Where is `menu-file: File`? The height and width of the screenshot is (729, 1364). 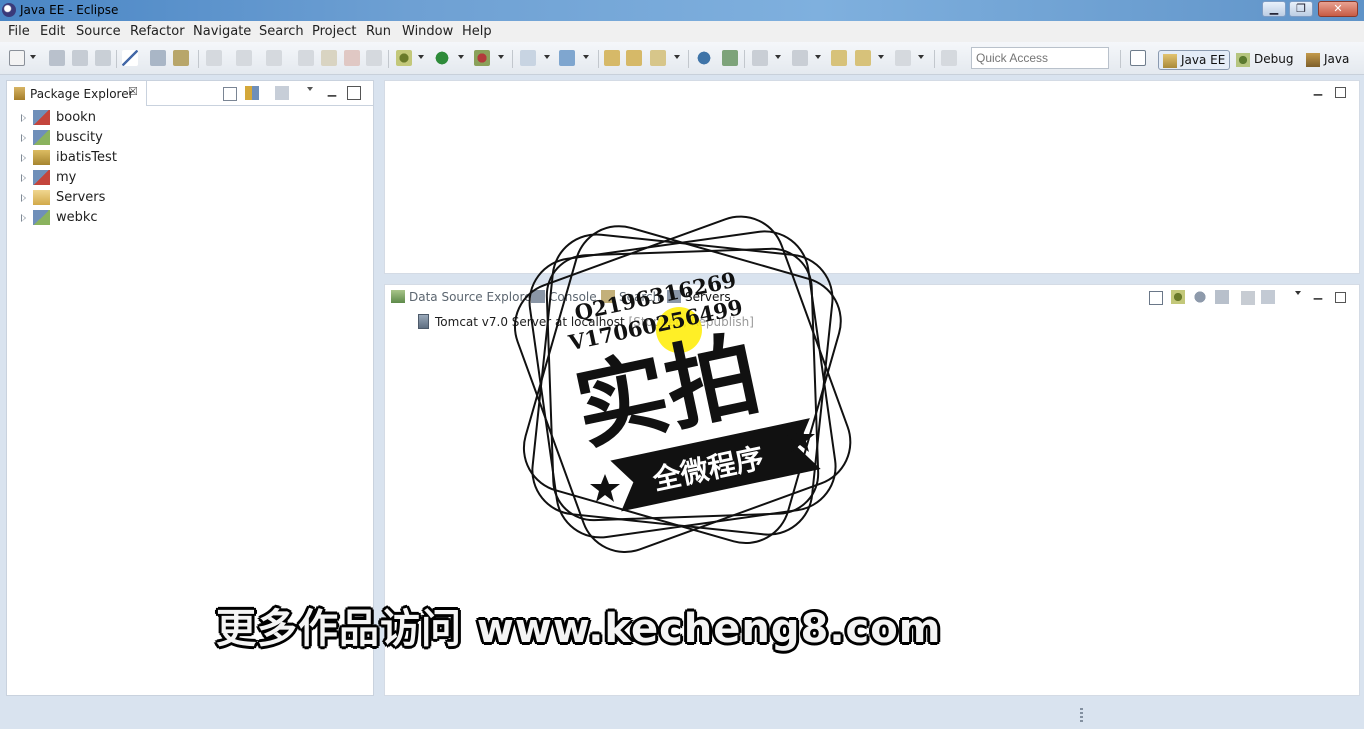 menu-file: File is located at coordinates (19, 31).